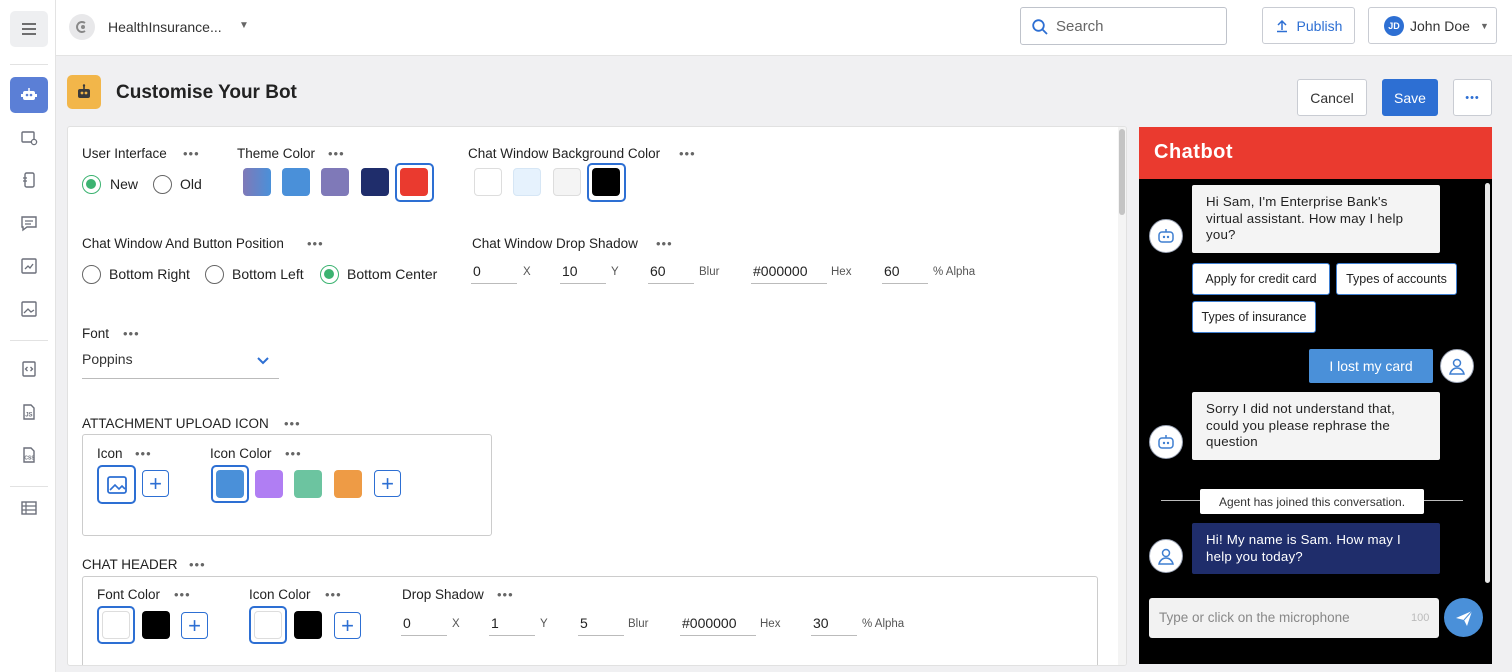  Describe the element at coordinates (494, 272) in the screenshot. I see `shadow-x-input: 0` at that location.